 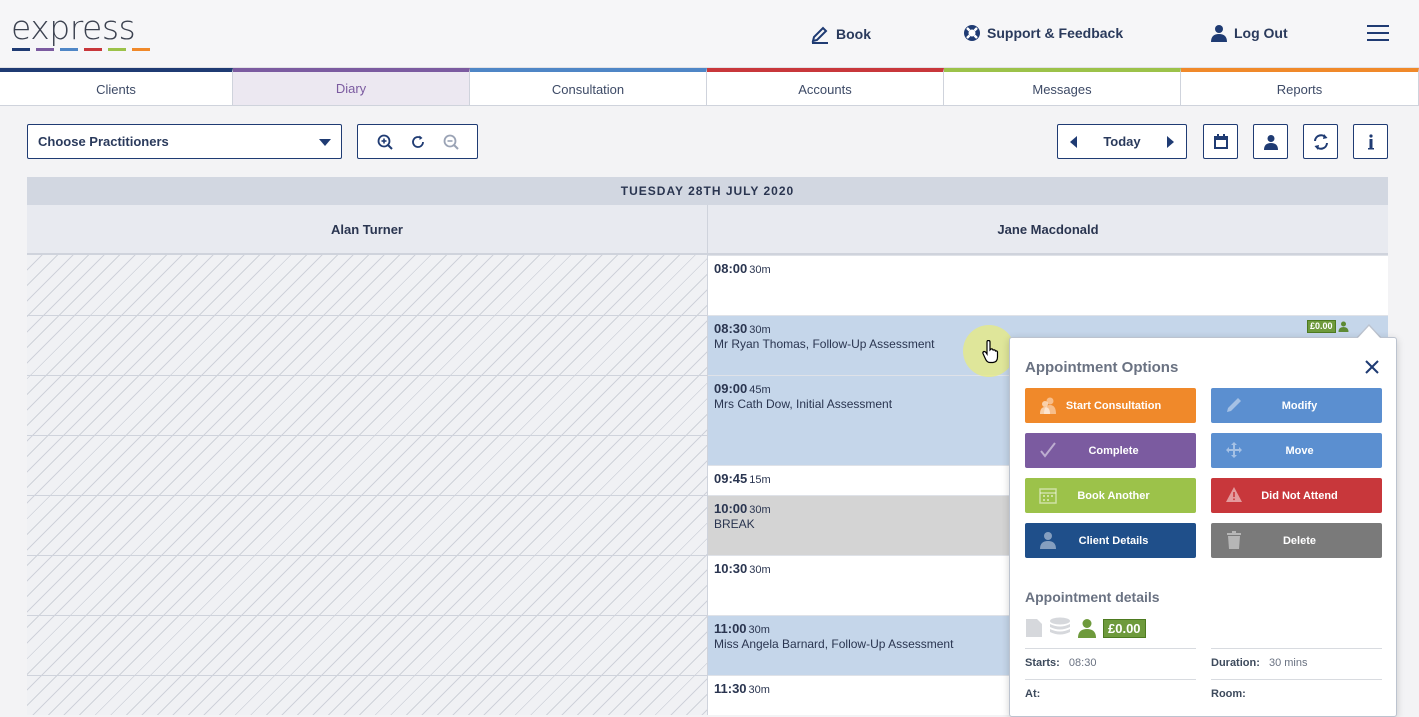 I want to click on details-title: Appointment details, so click(x=1092, y=597).